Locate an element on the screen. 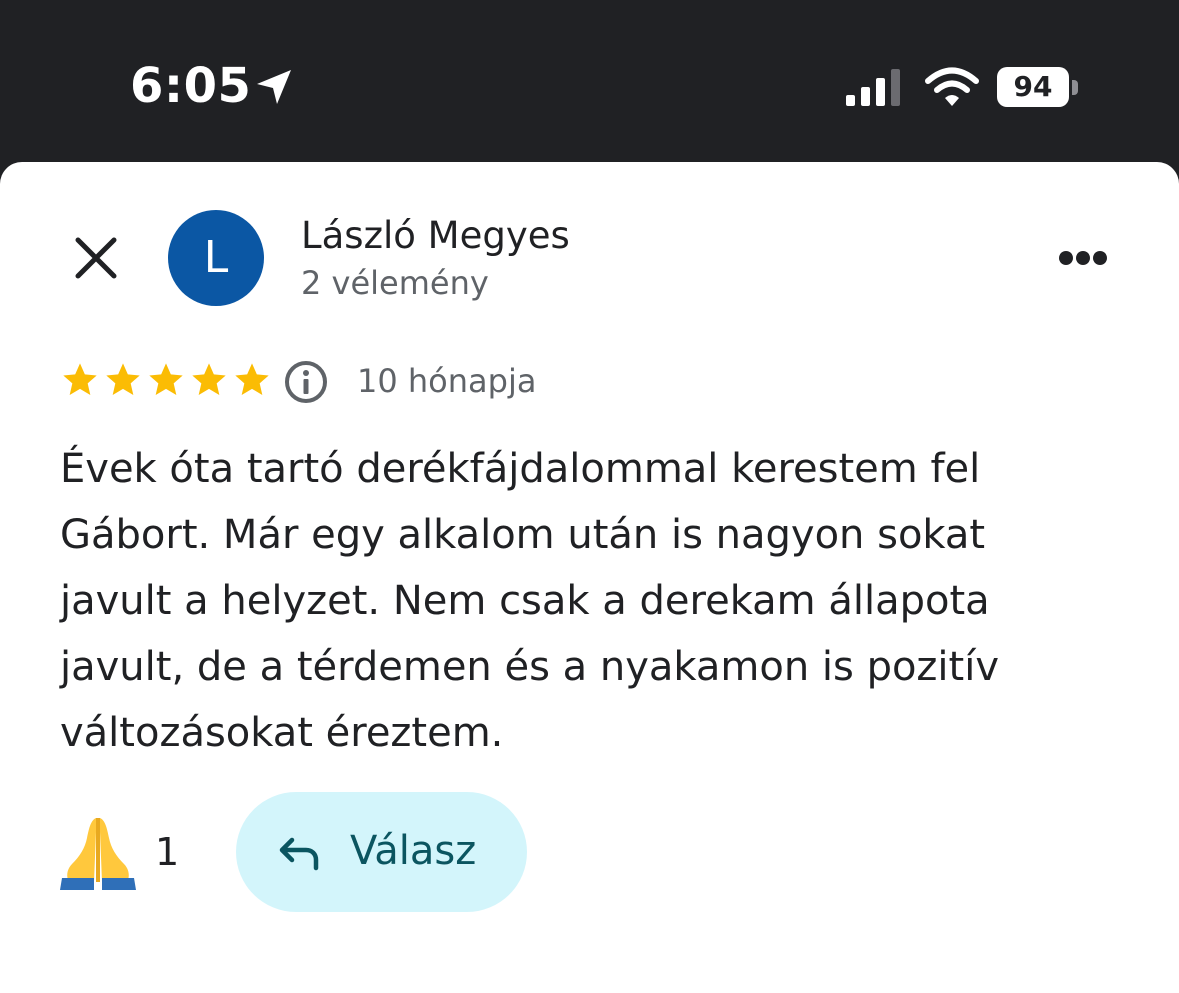  reply-button-label: Válasz is located at coordinates (413, 851).